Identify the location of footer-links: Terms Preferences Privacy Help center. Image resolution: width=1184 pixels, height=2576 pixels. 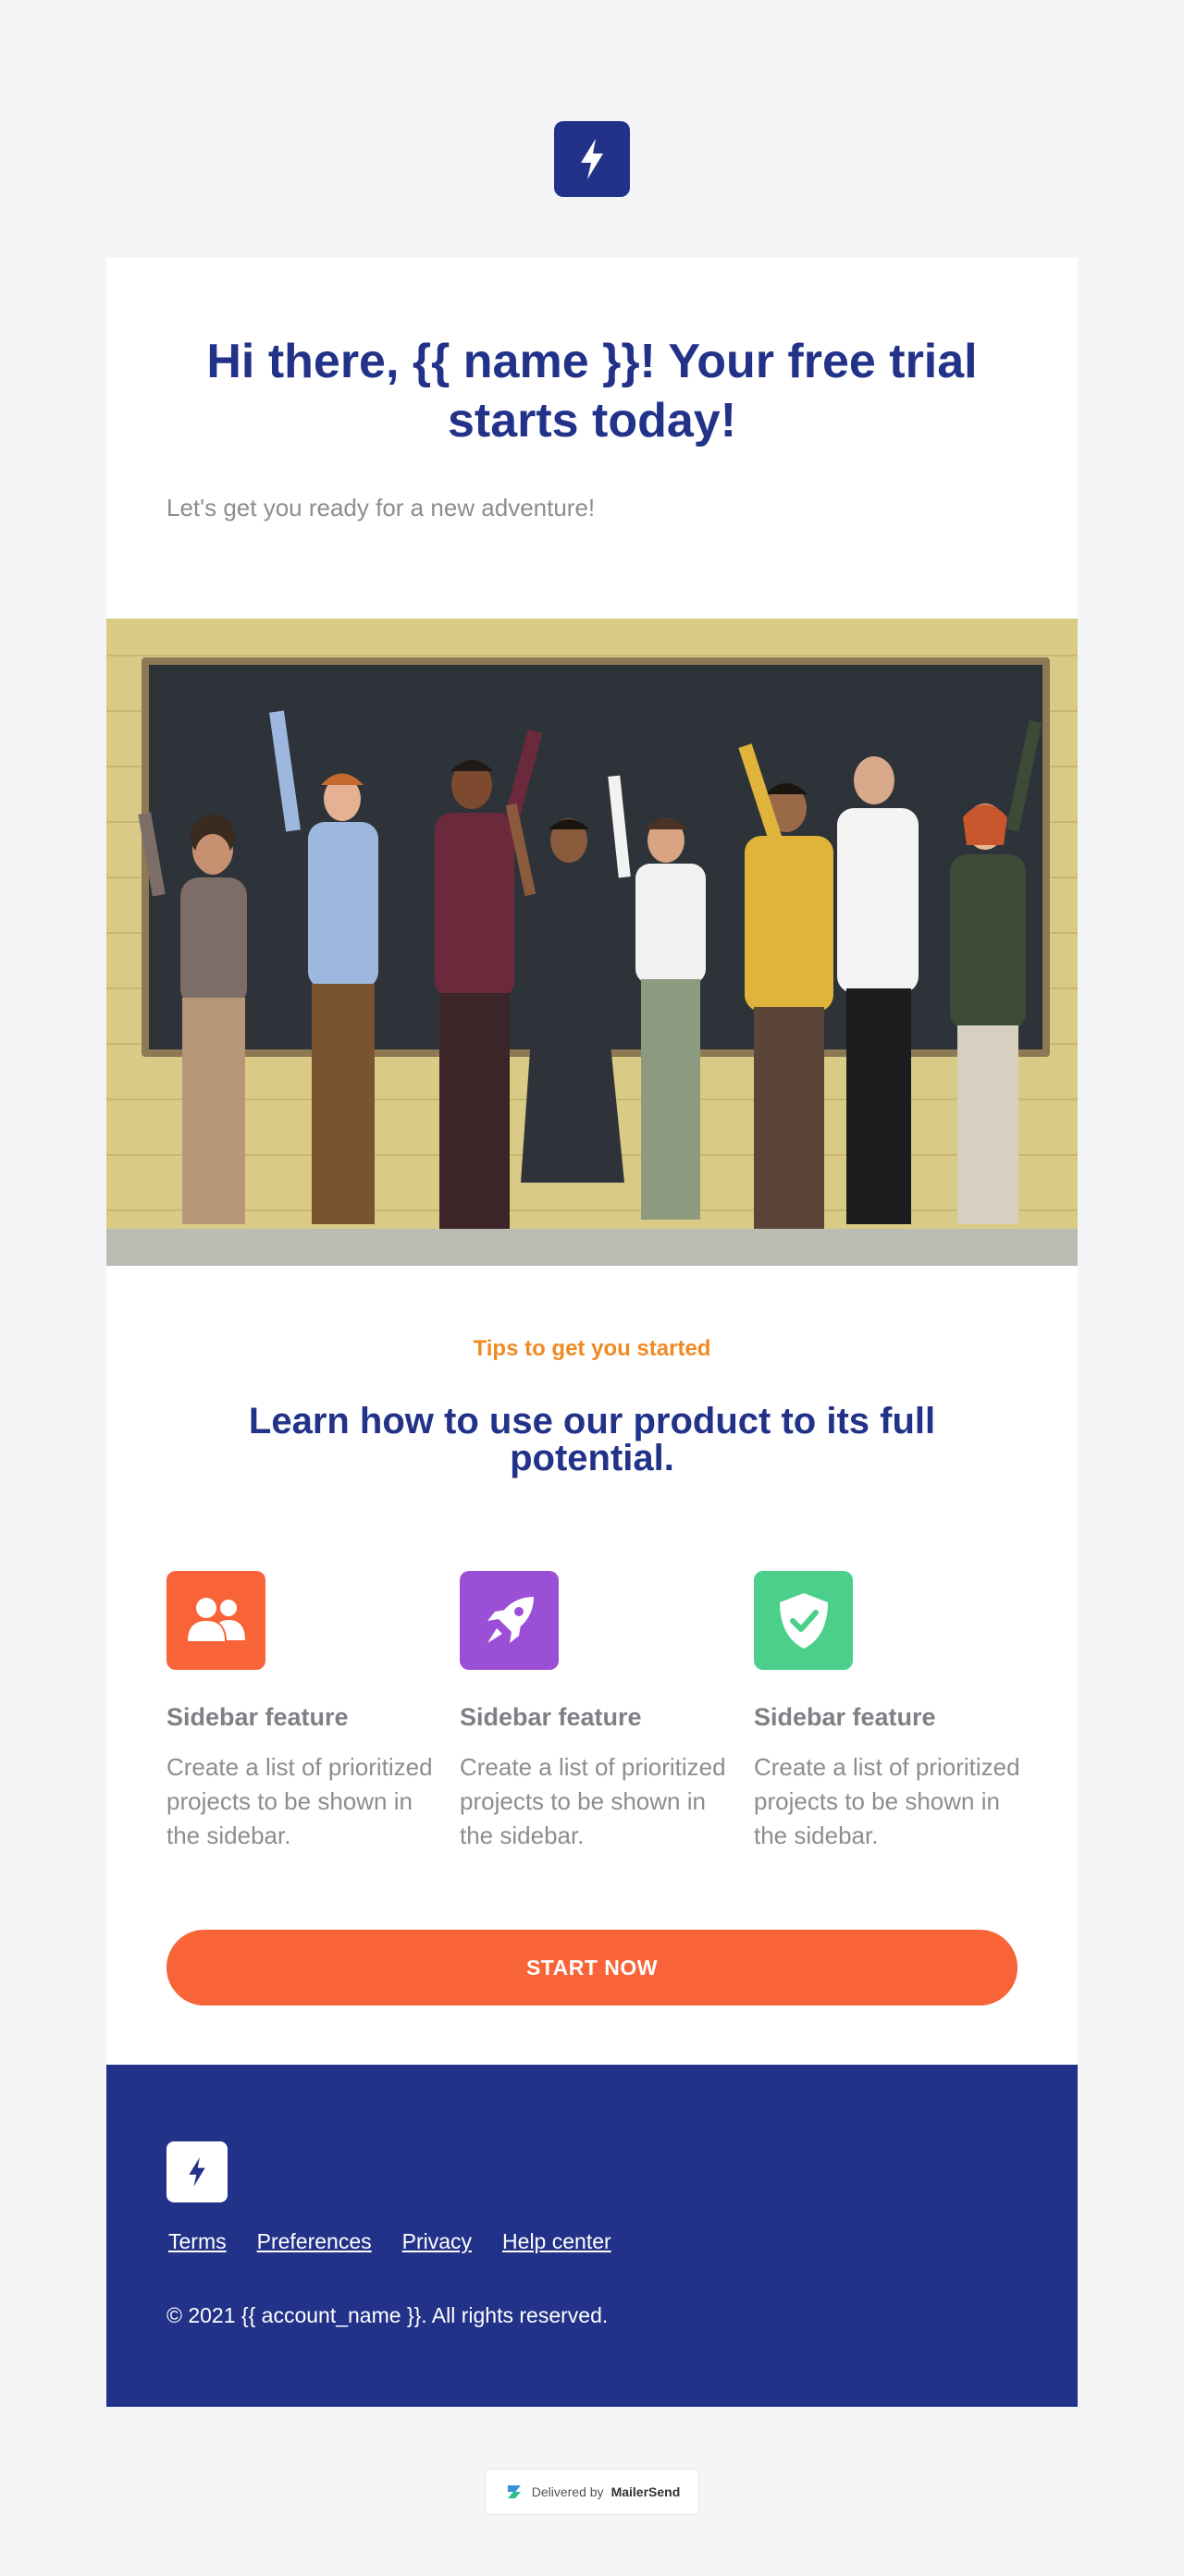
(390, 2241).